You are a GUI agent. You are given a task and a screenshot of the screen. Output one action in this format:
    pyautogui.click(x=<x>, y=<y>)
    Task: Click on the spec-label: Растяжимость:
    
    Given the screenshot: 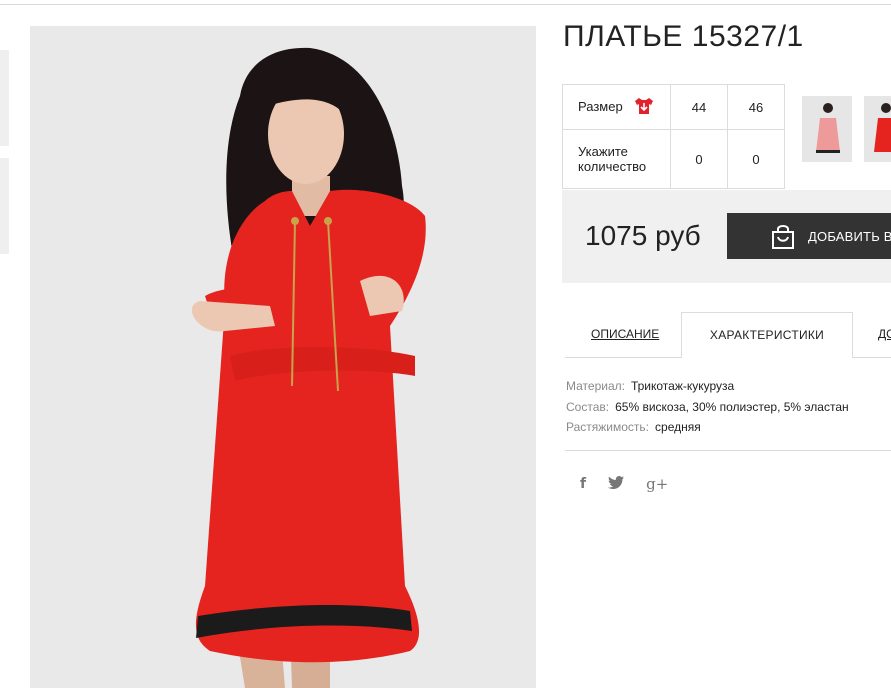 What is the action you would take?
    pyautogui.click(x=608, y=427)
    